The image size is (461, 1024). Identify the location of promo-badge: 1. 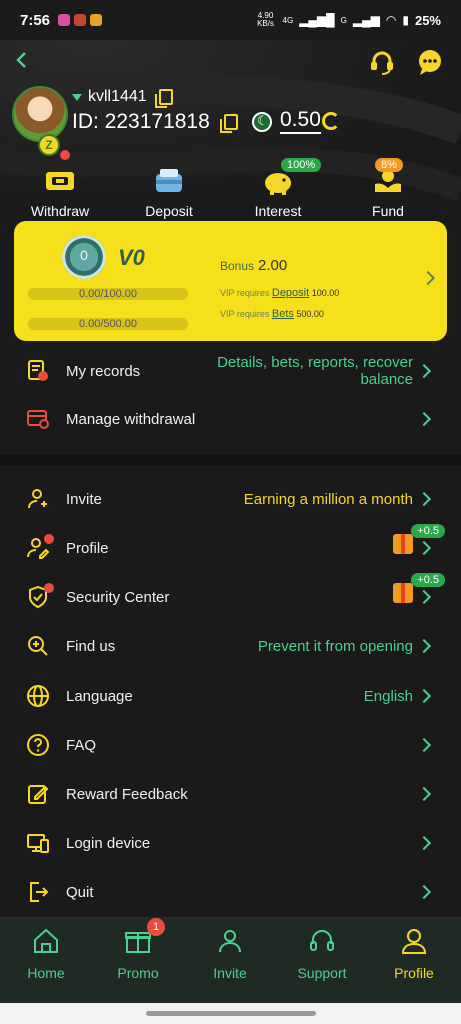
(156, 927).